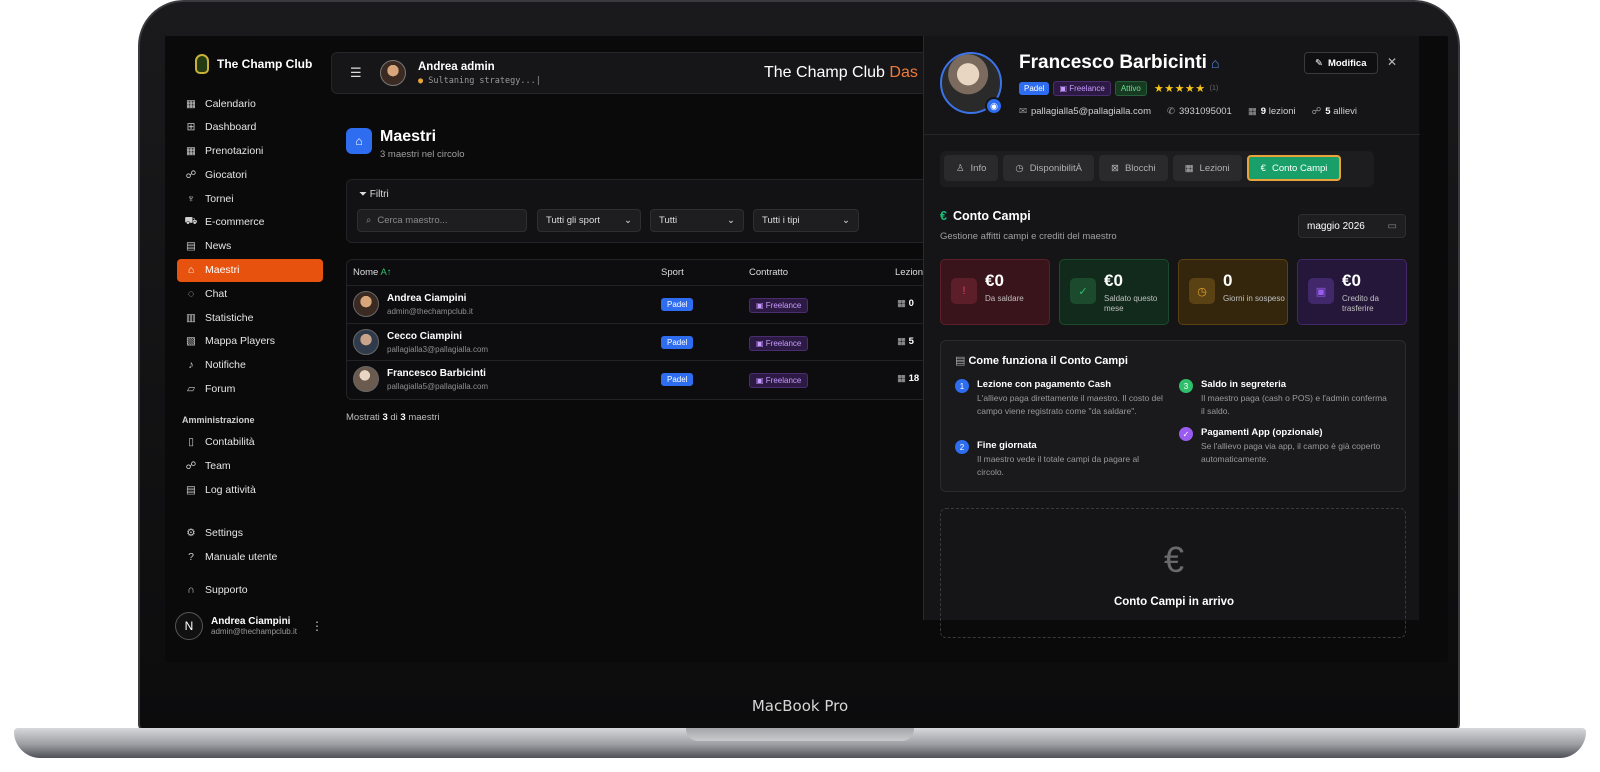 This screenshot has height=772, width=1600. I want to click on pencil-icon: ✎, so click(1319, 63).